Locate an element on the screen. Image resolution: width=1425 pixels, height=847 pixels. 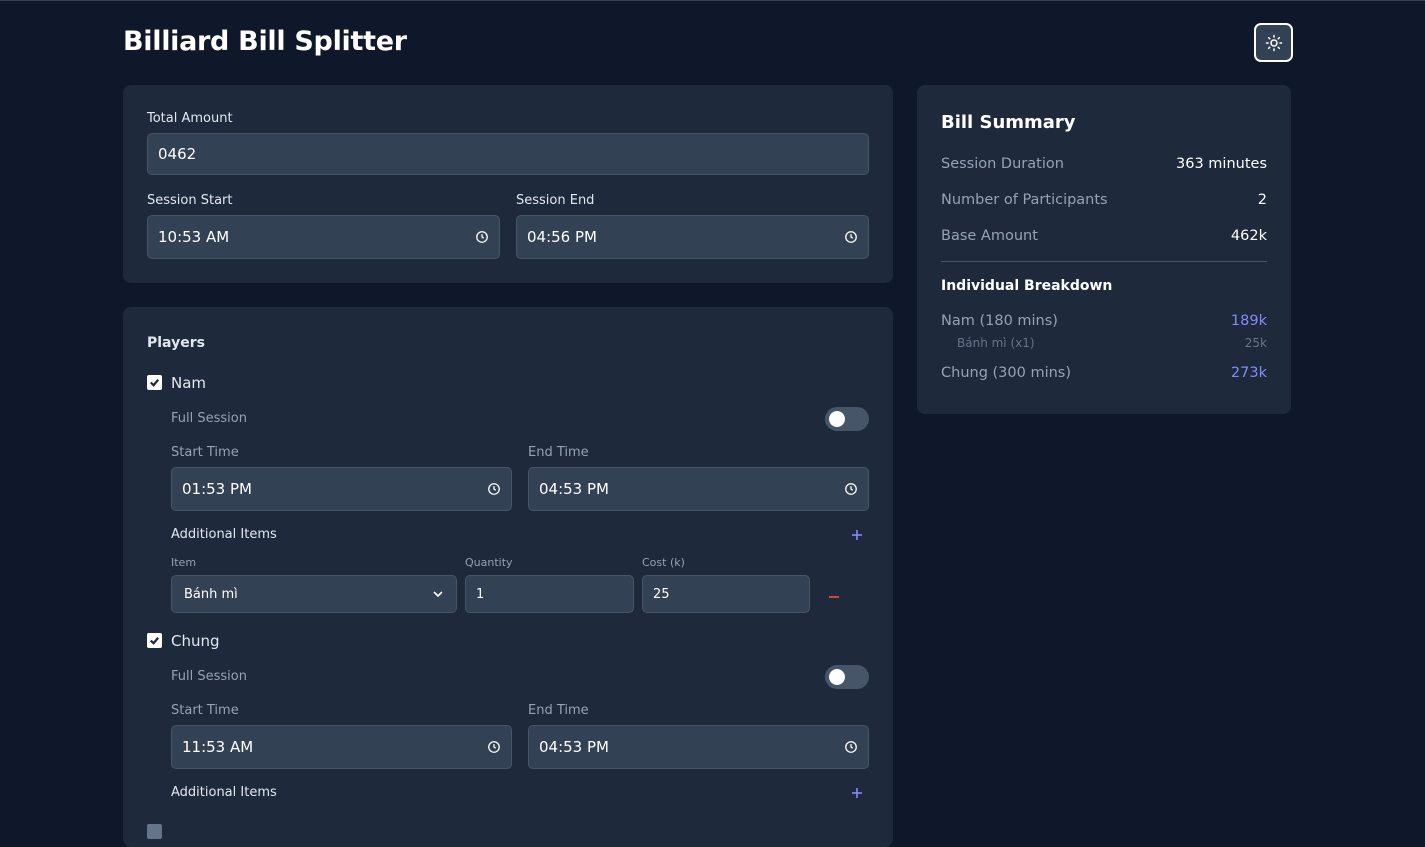
item-cost-value: 25 is located at coordinates (661, 594).